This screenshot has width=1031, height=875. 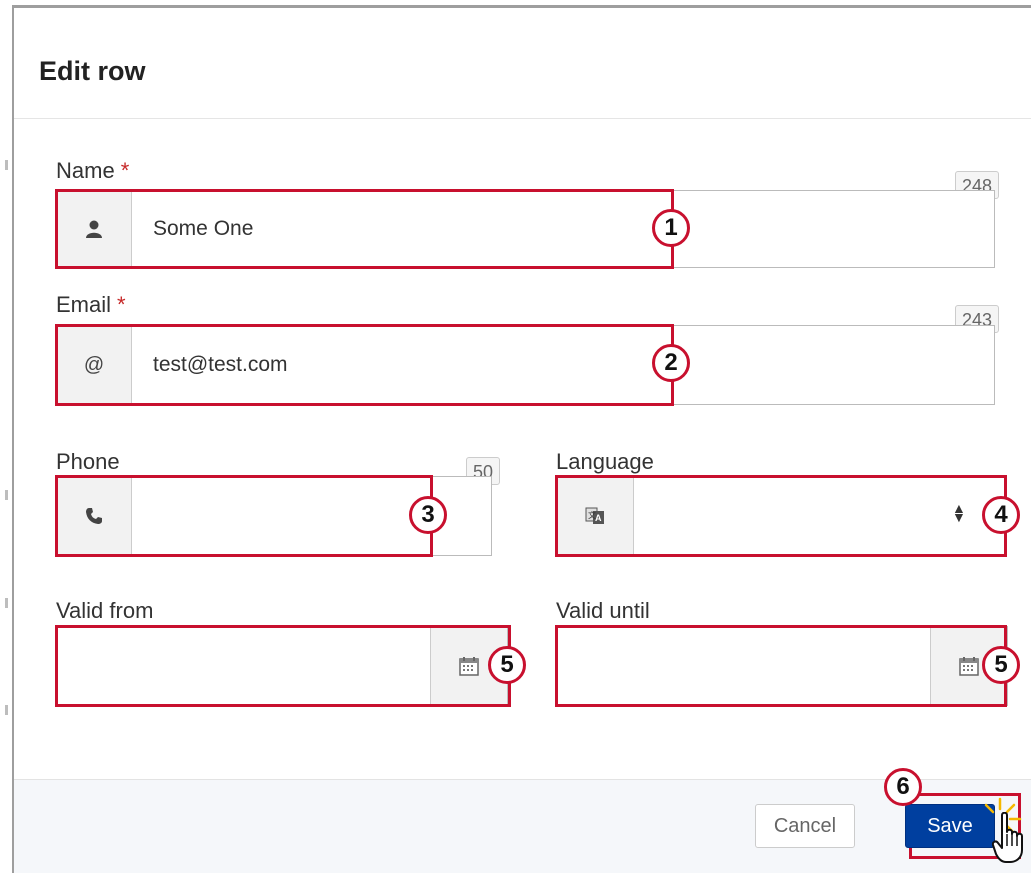 I want to click on valid-until-input, so click(x=782, y=666).